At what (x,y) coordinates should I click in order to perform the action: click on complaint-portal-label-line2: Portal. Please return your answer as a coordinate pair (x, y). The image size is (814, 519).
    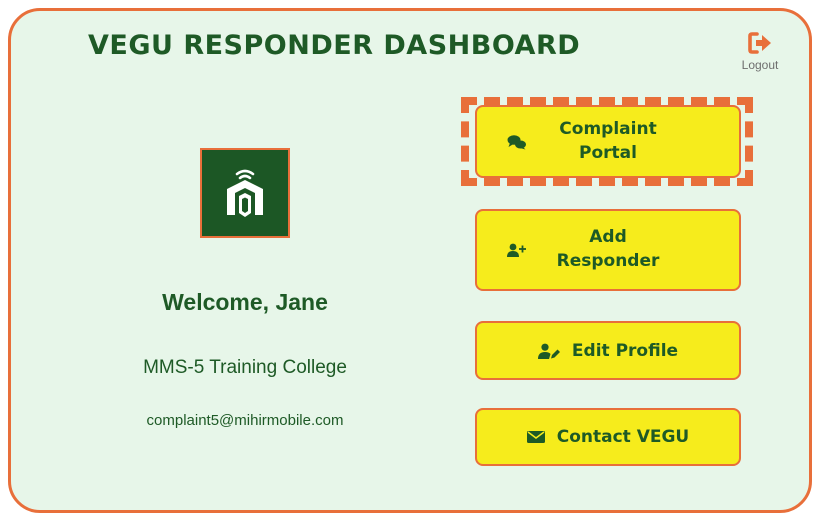
    Looking at the image, I should click on (608, 152).